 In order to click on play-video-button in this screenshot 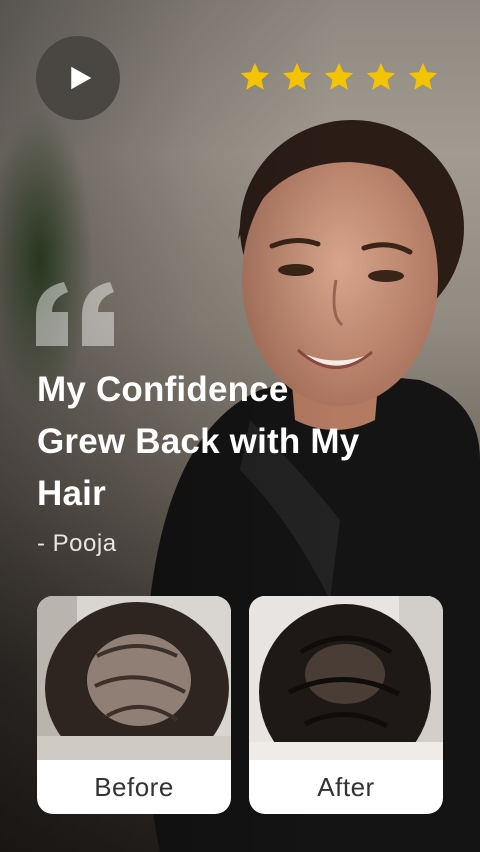, I will do `click(78, 78)`.